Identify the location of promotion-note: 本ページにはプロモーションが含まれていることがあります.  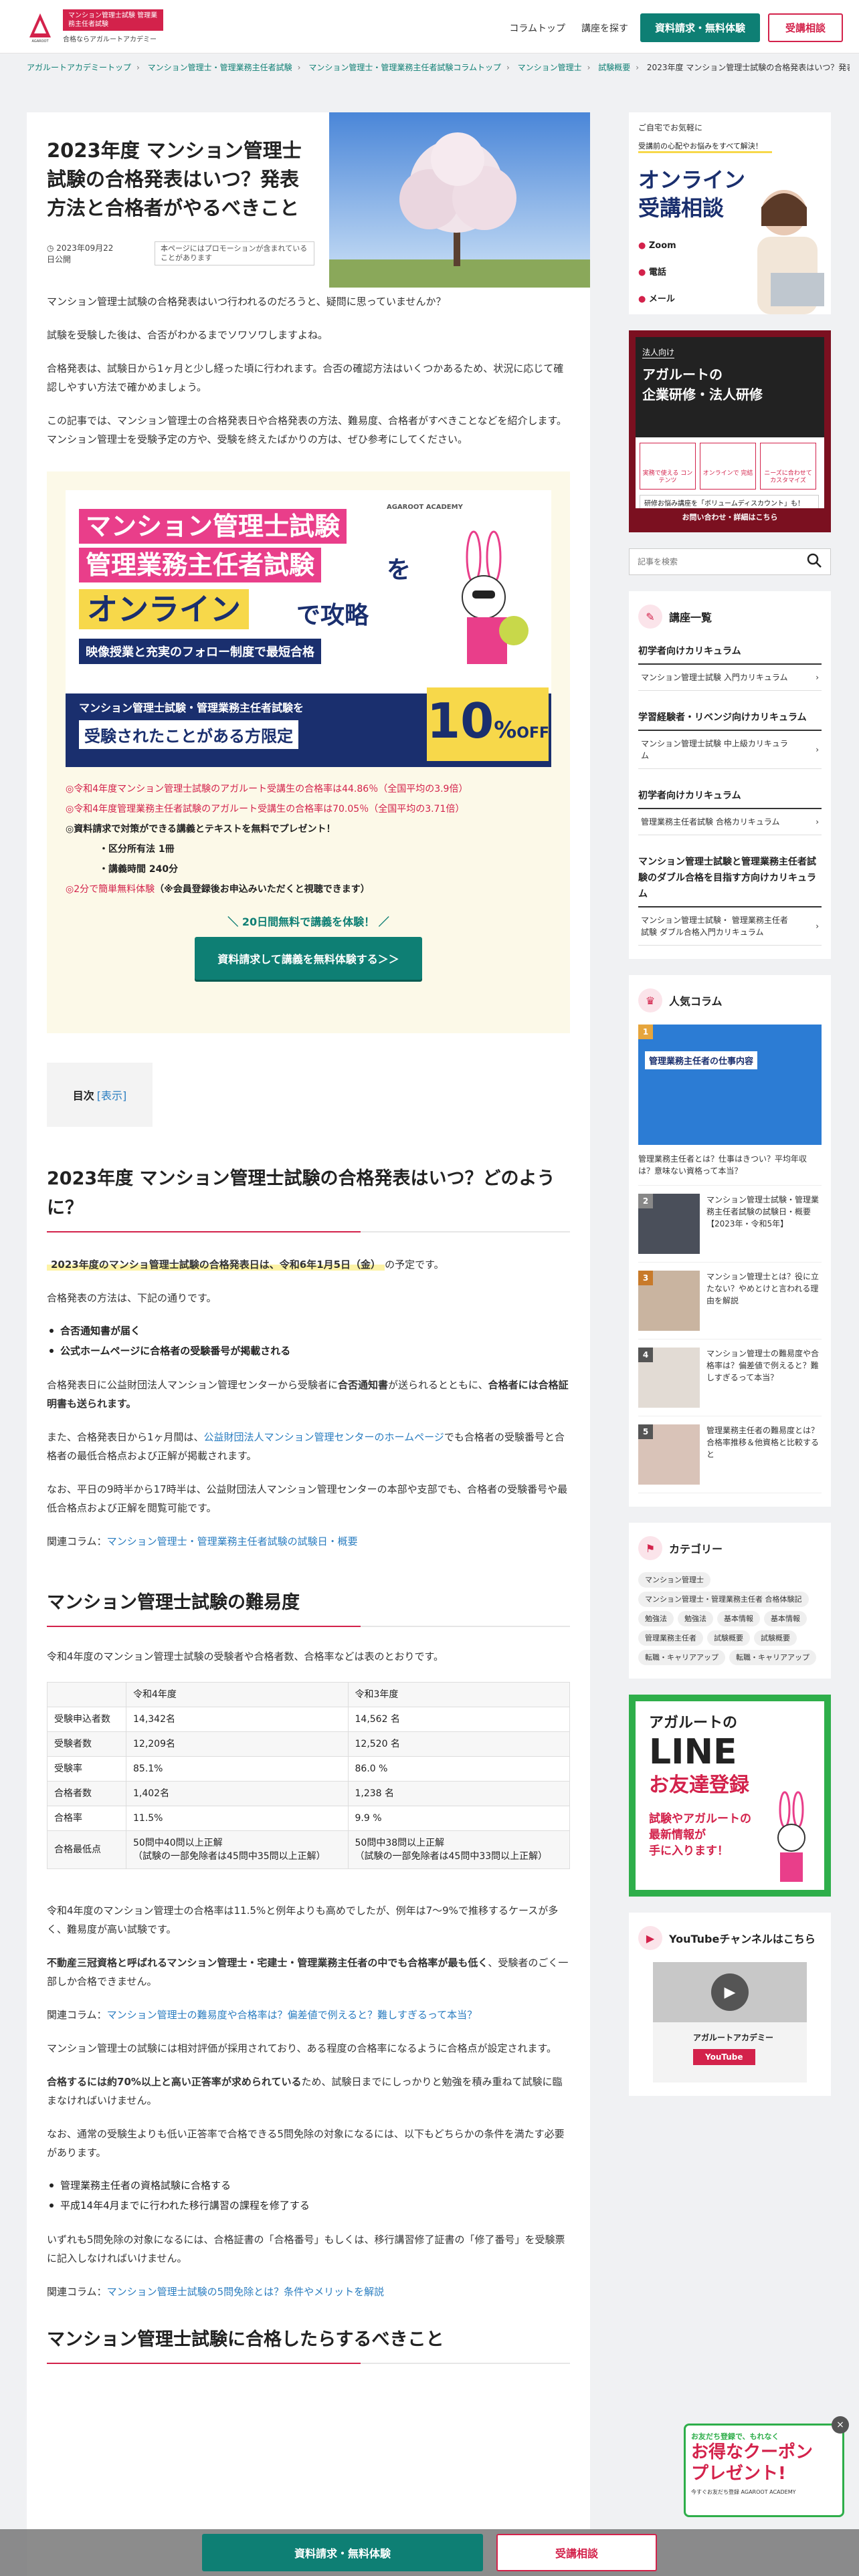
(234, 253).